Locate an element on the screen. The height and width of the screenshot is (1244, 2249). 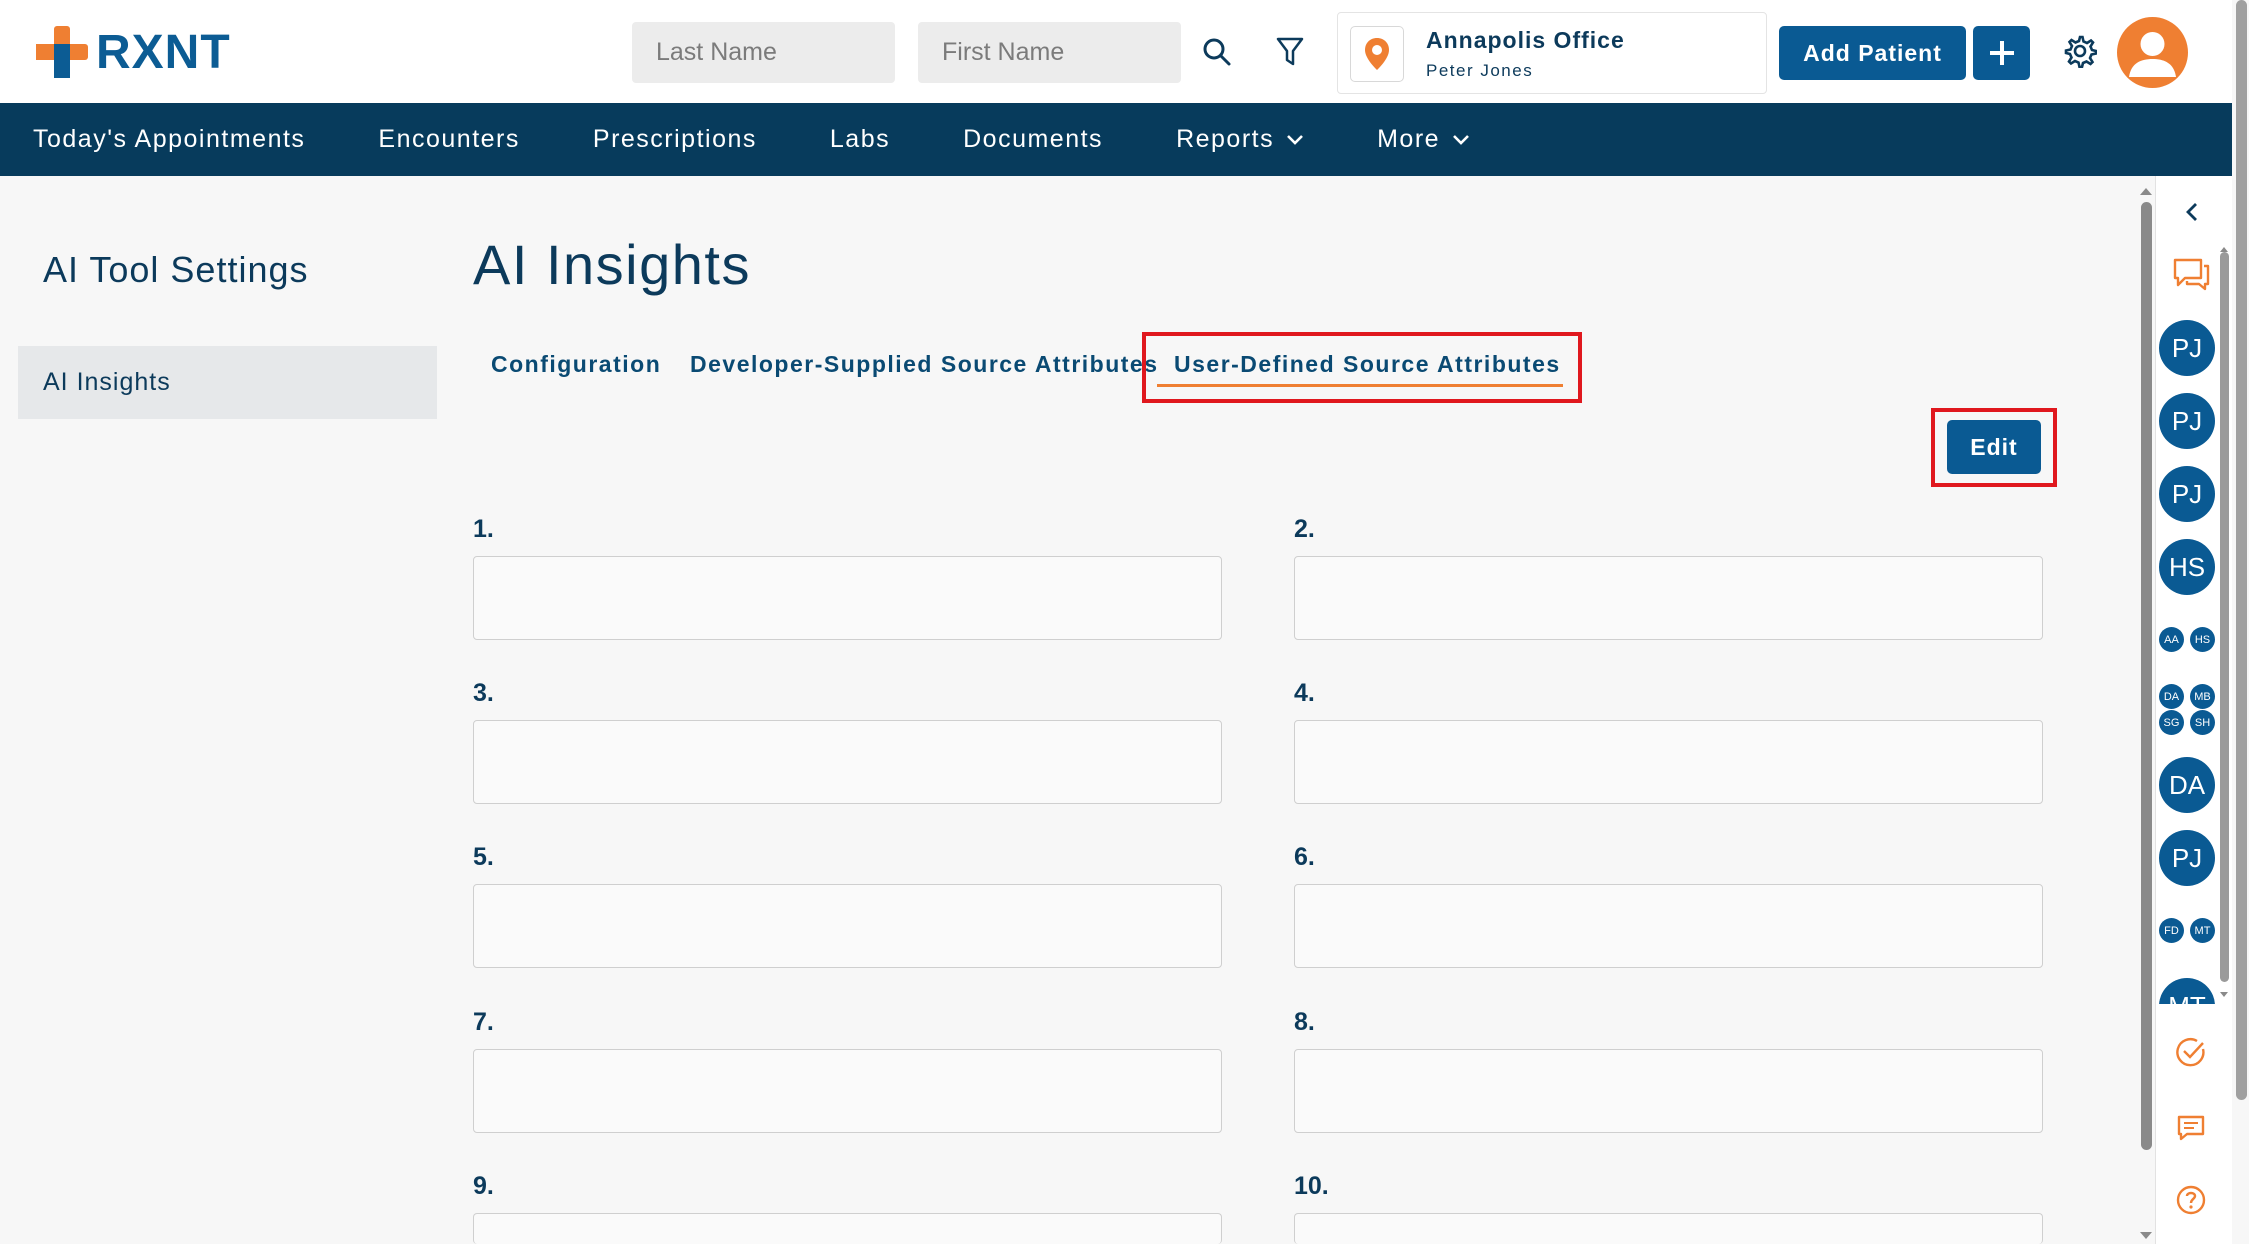
logo-text: RXNT is located at coordinates (163, 52).